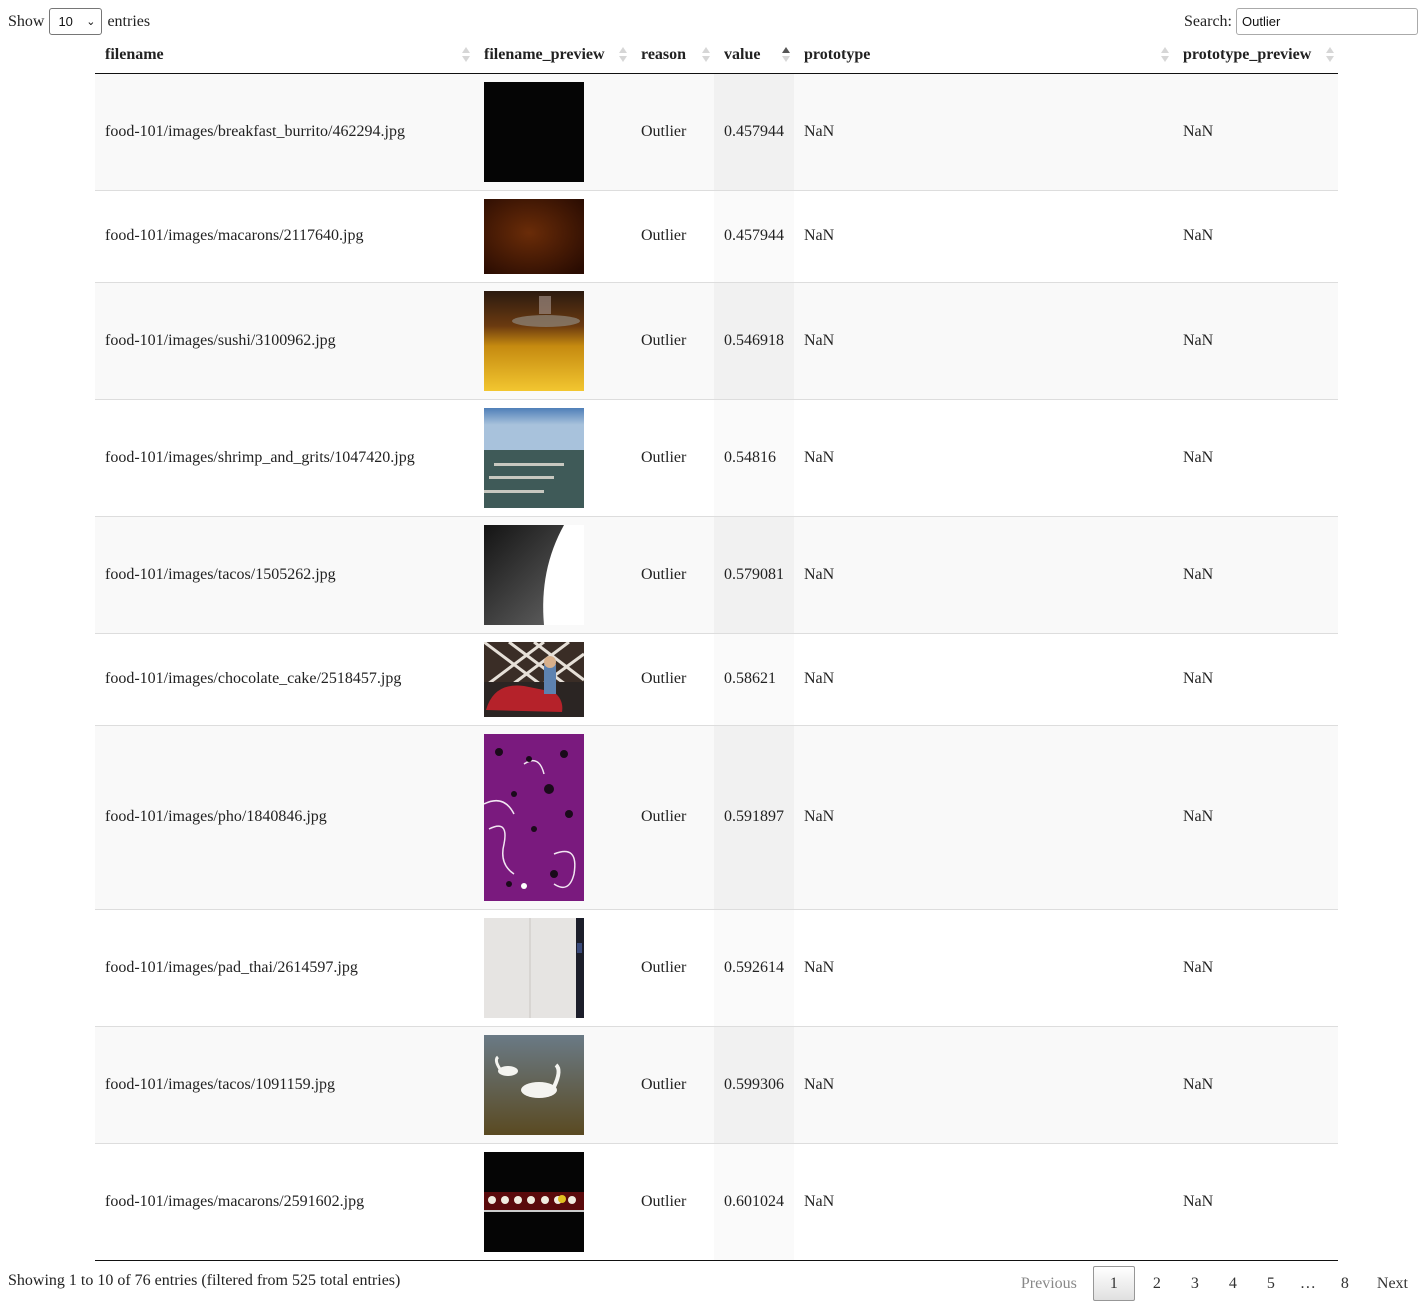 Image resolution: width=1418 pixels, height=1309 pixels. I want to click on search-input, so click(1327, 21).